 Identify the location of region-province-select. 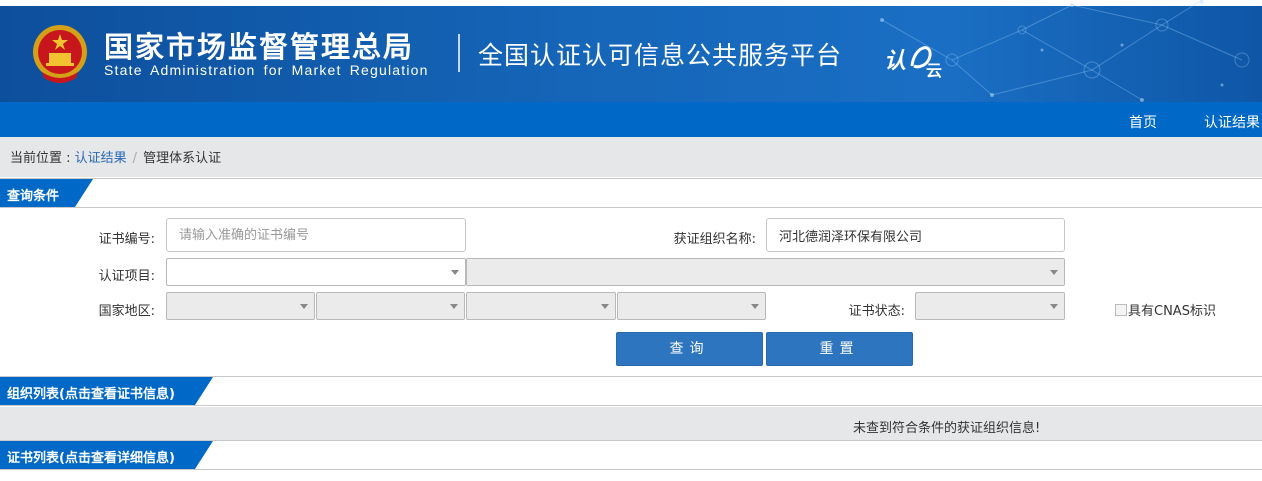
(390, 306).